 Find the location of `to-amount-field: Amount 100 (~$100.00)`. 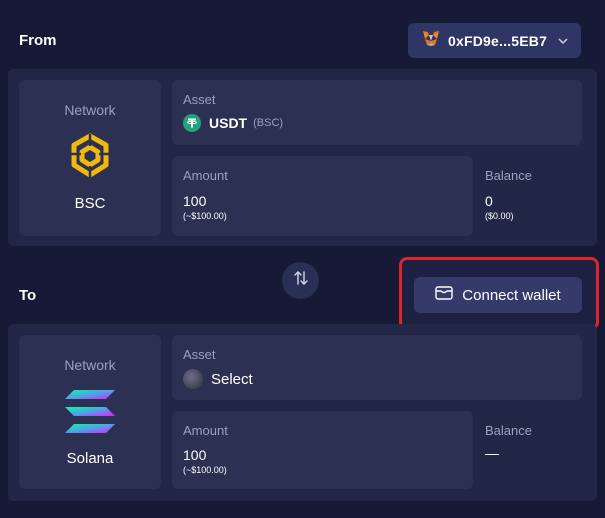

to-amount-field: Amount 100 (~$100.00) is located at coordinates (322, 450).